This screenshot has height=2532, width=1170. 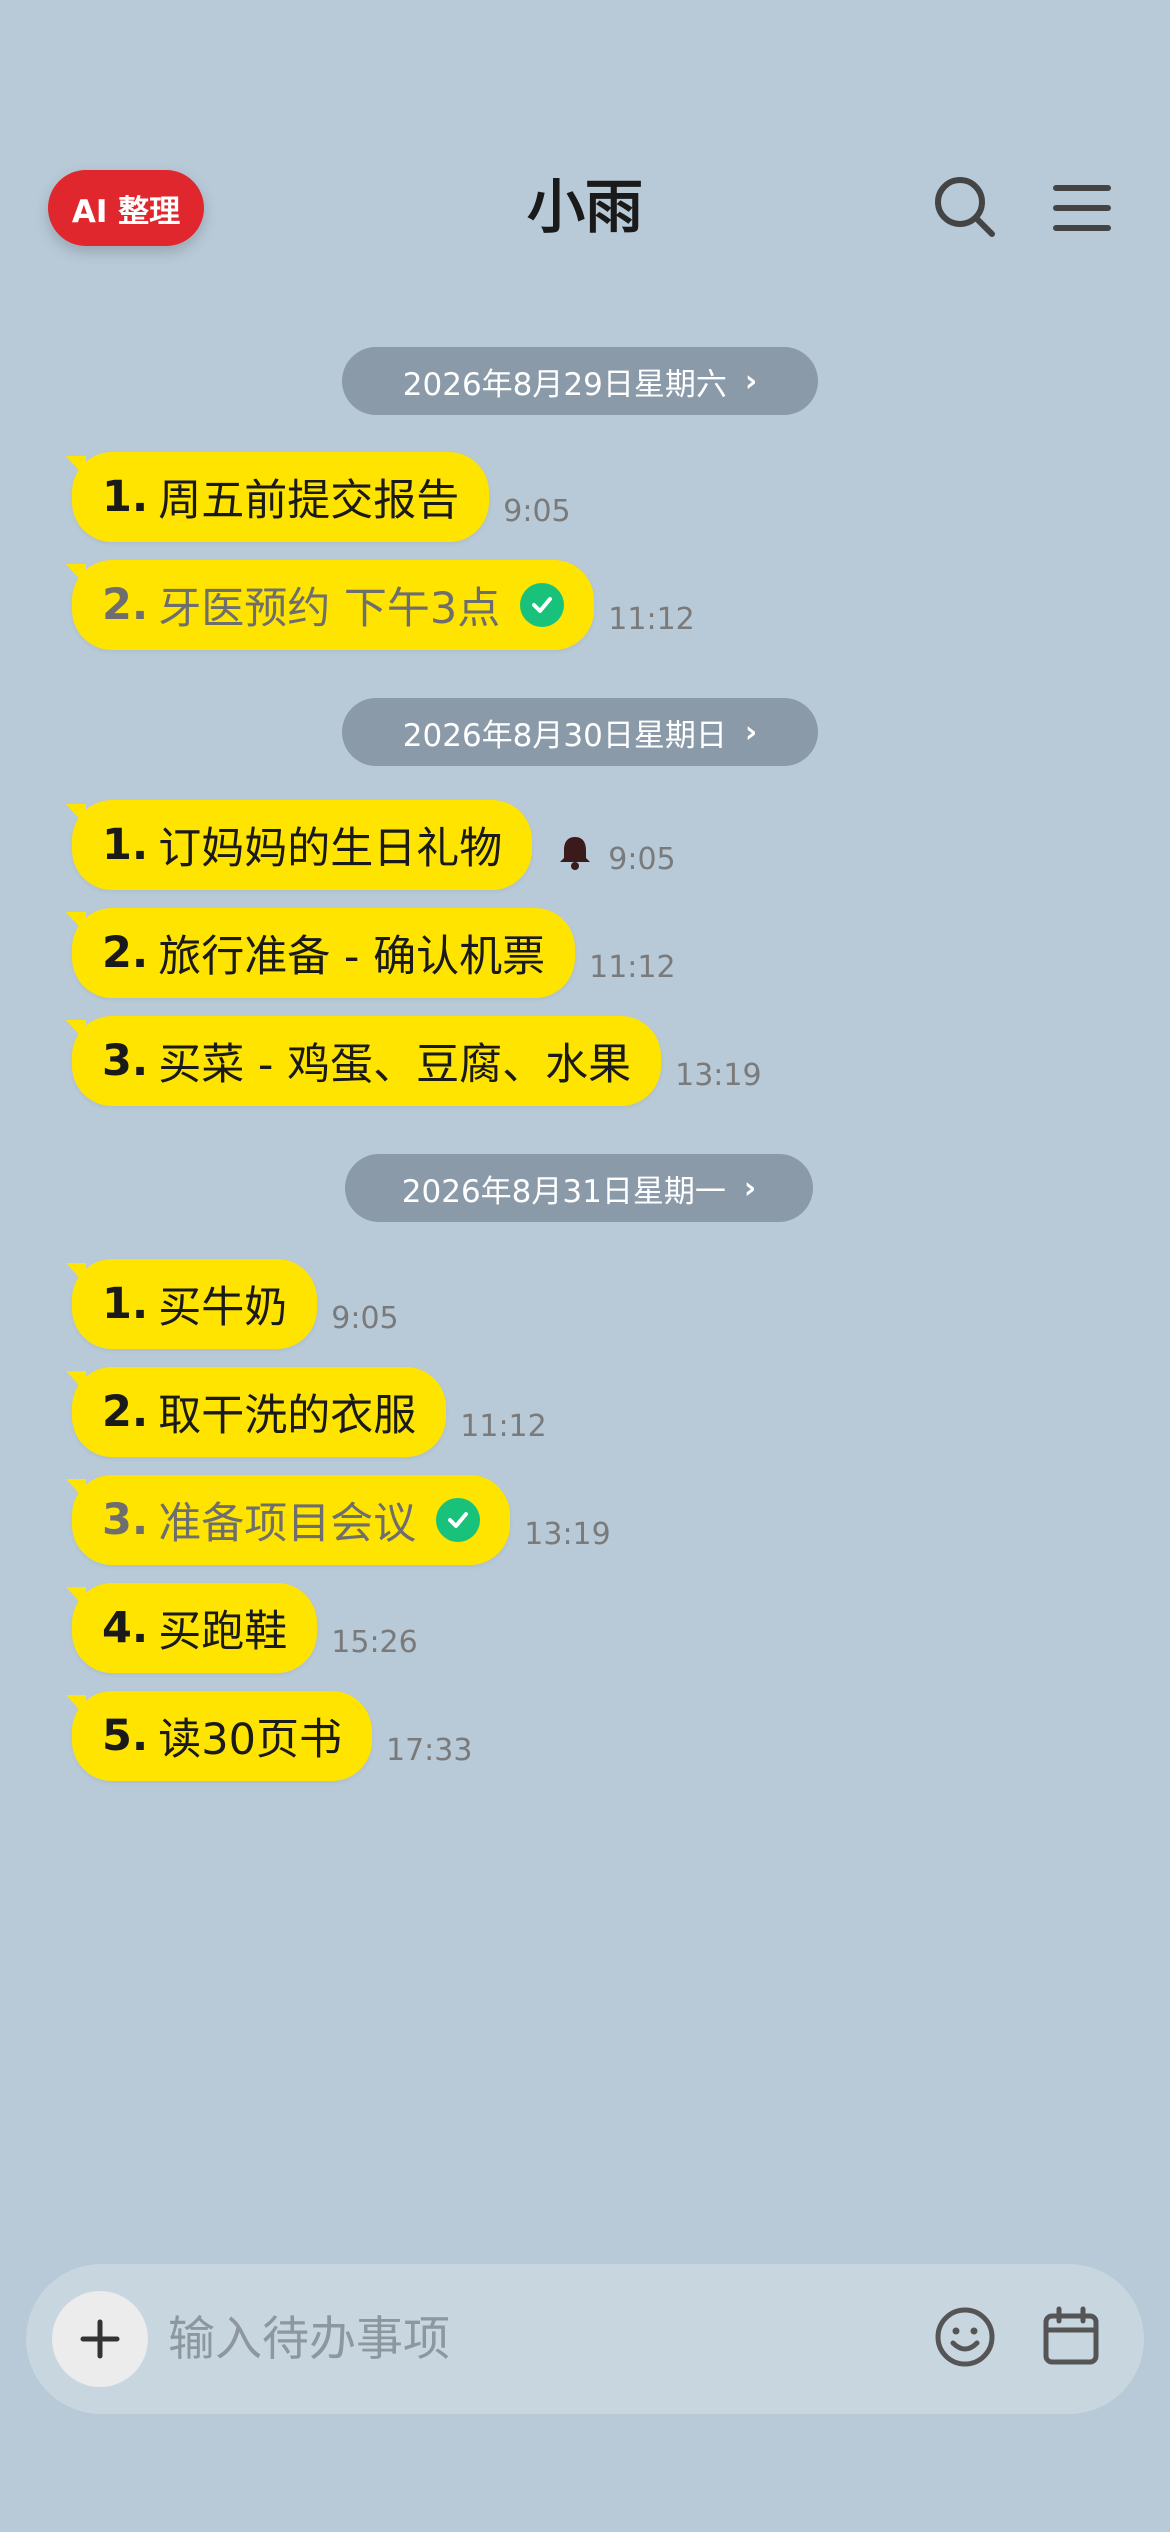 I want to click on todo-input, so click(x=476, y=2339).